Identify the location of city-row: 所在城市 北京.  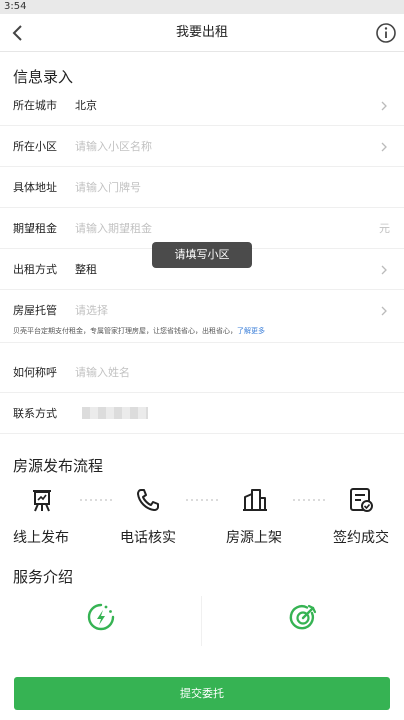
(202, 106).